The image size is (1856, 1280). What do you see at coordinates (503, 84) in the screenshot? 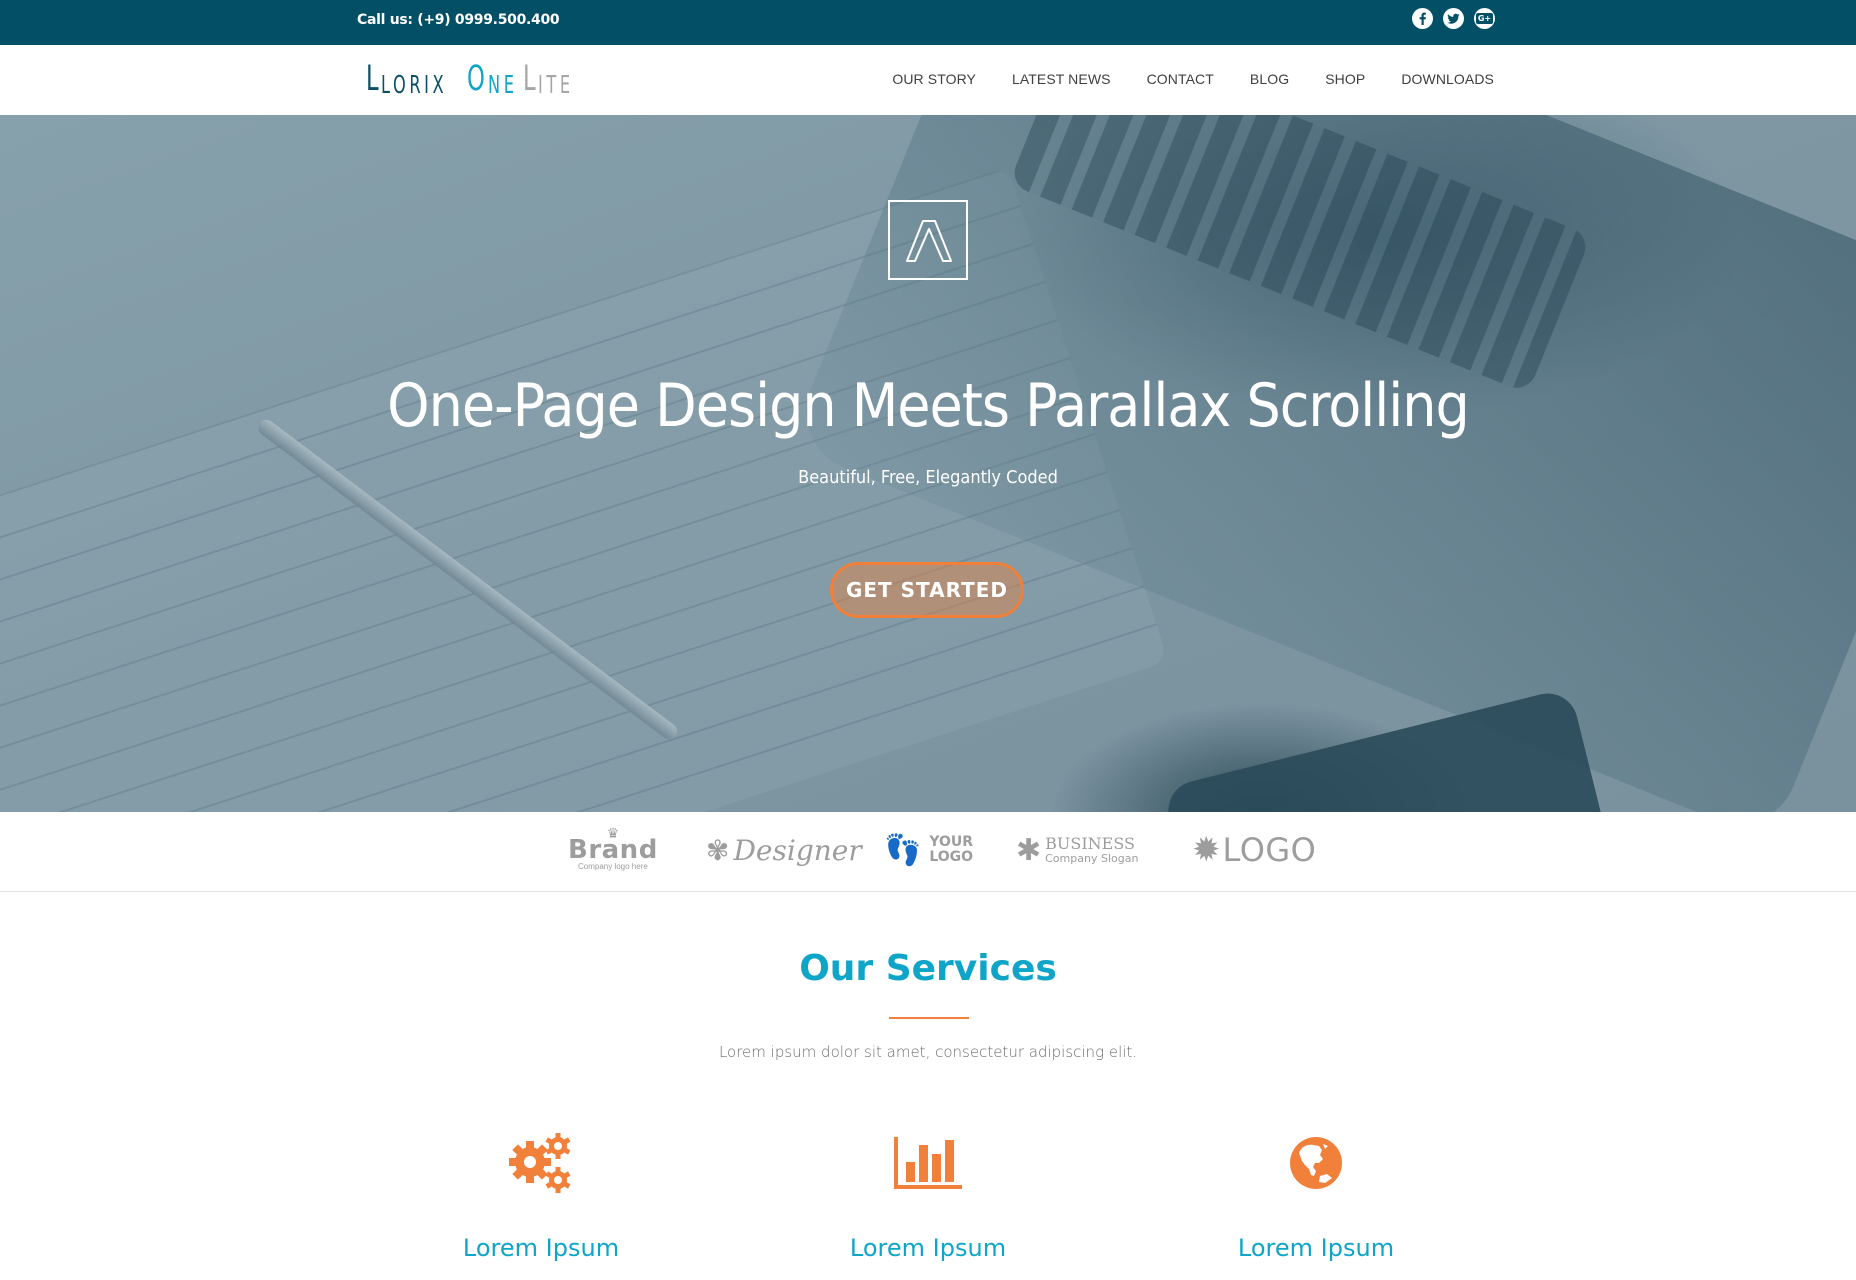
I see `logo-part-2: NE` at bounding box center [503, 84].